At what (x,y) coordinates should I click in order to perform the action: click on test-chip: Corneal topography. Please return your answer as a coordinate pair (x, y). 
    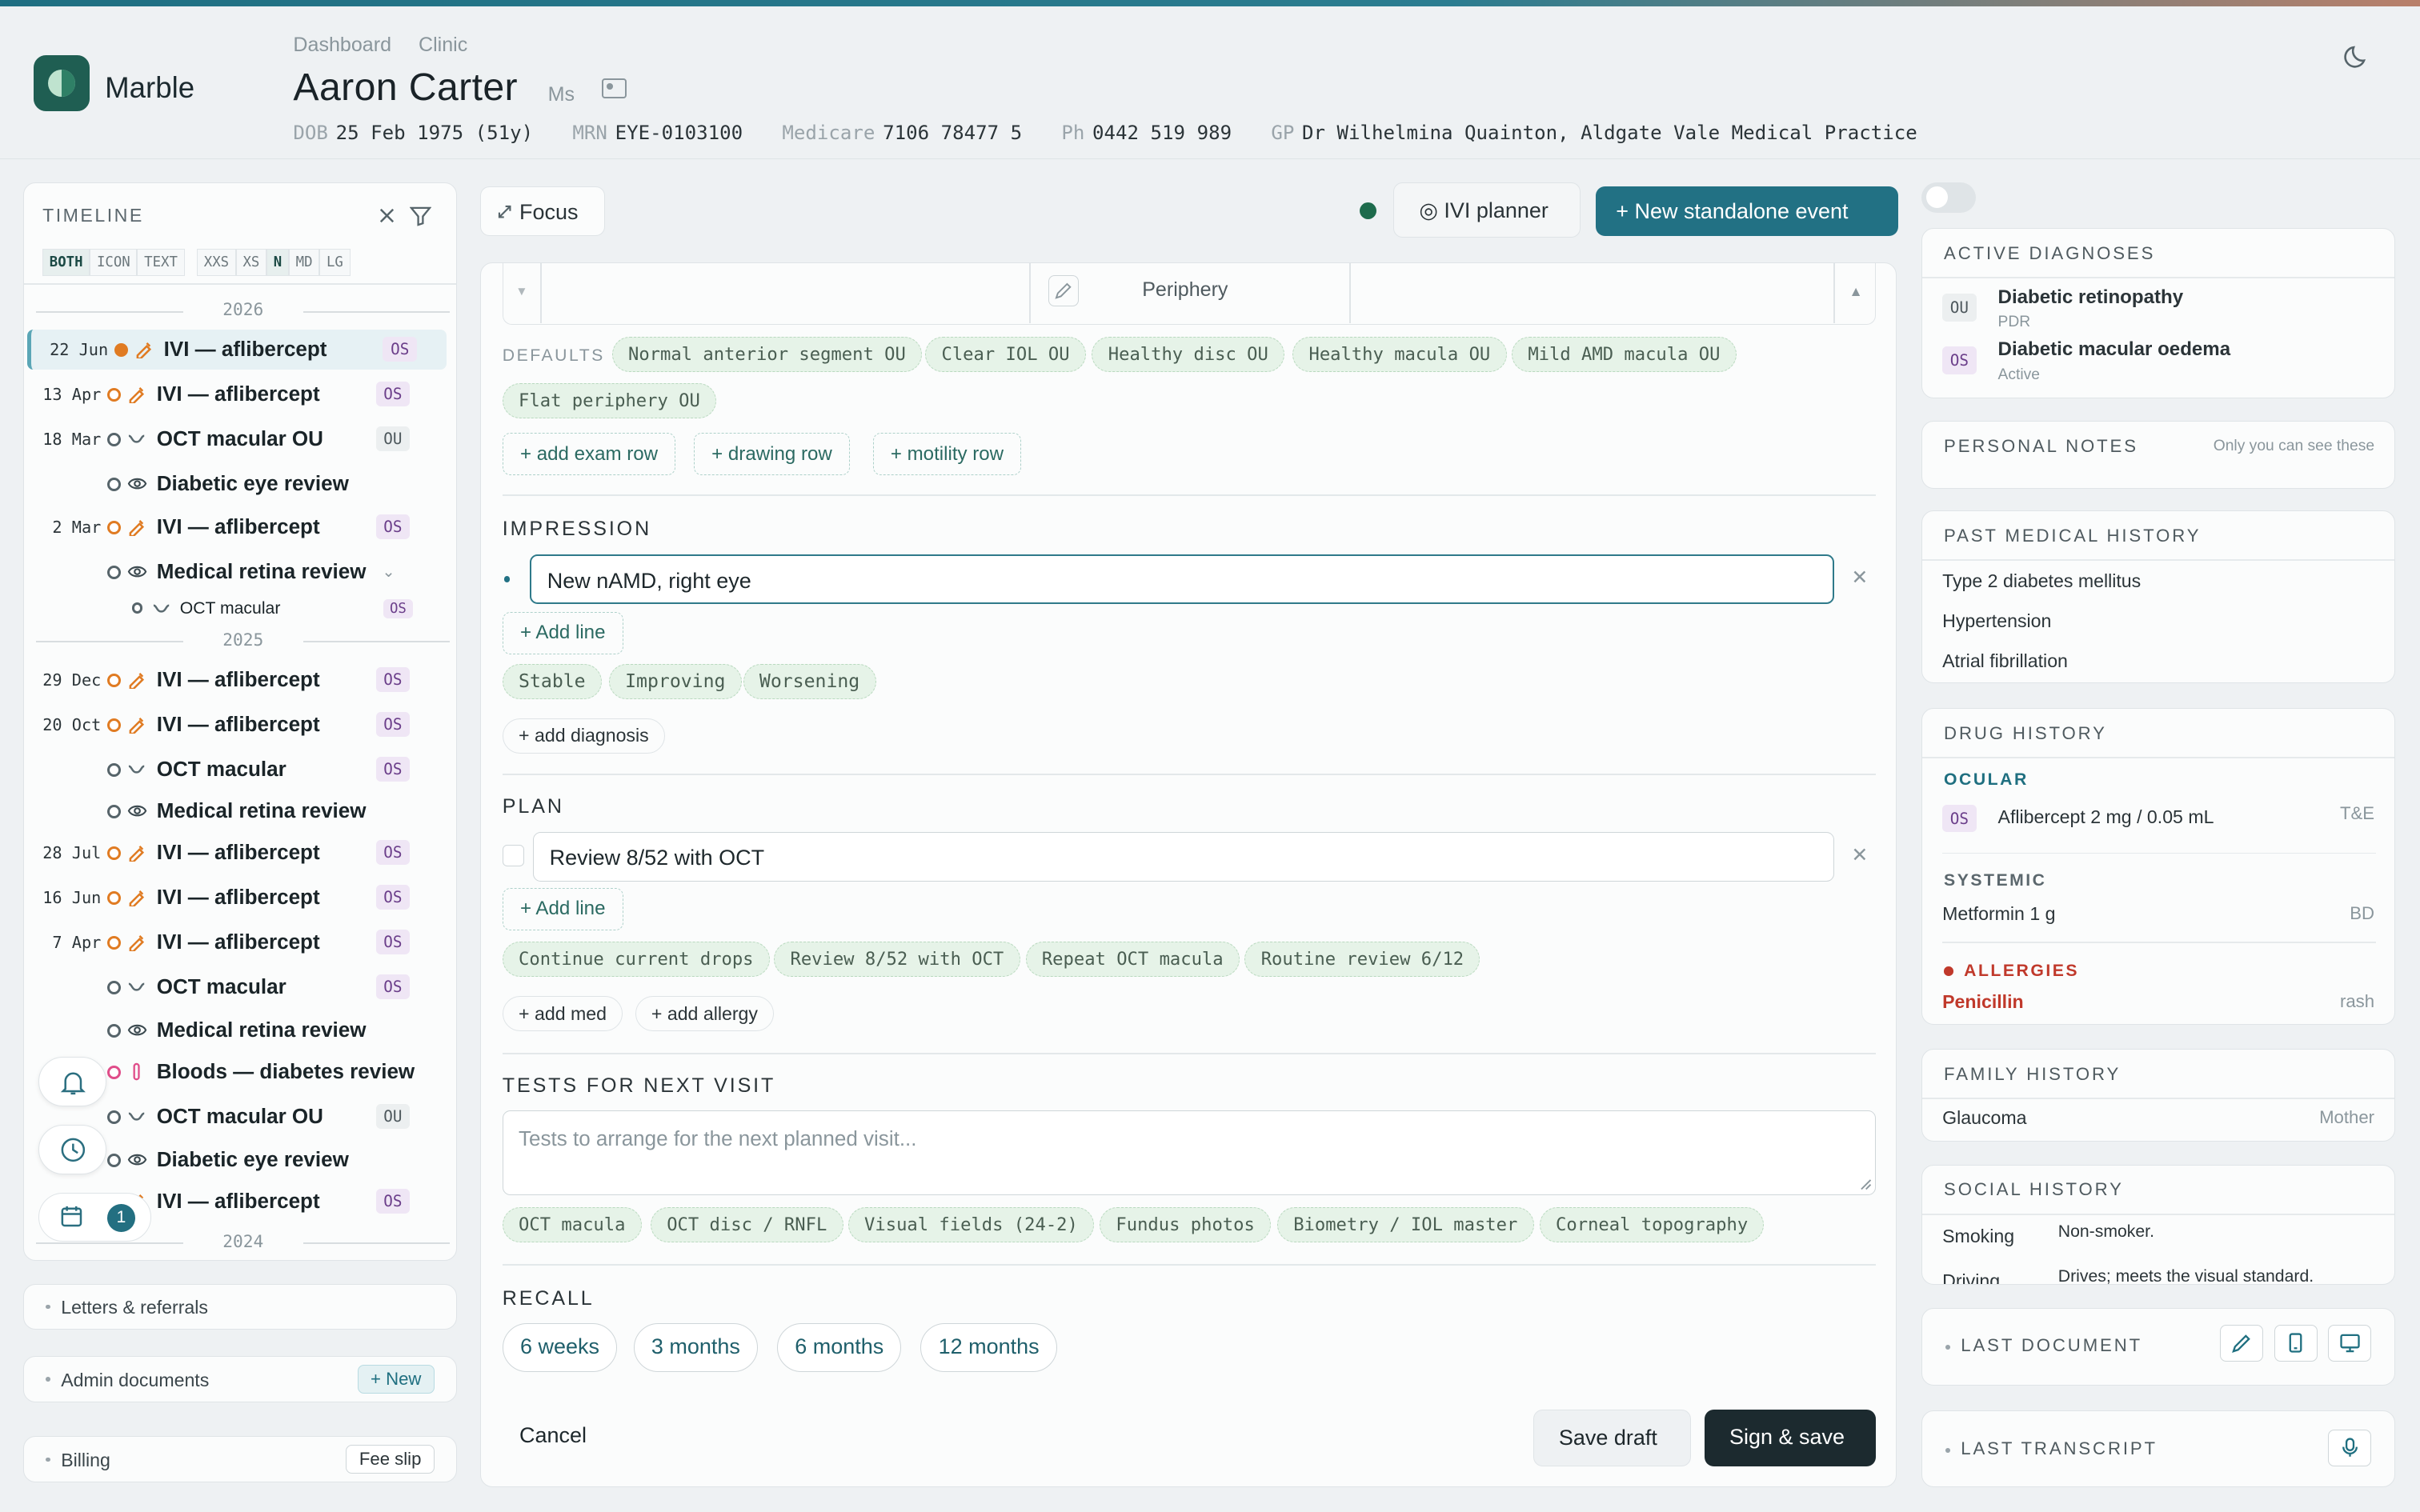
    Looking at the image, I should click on (1652, 1224).